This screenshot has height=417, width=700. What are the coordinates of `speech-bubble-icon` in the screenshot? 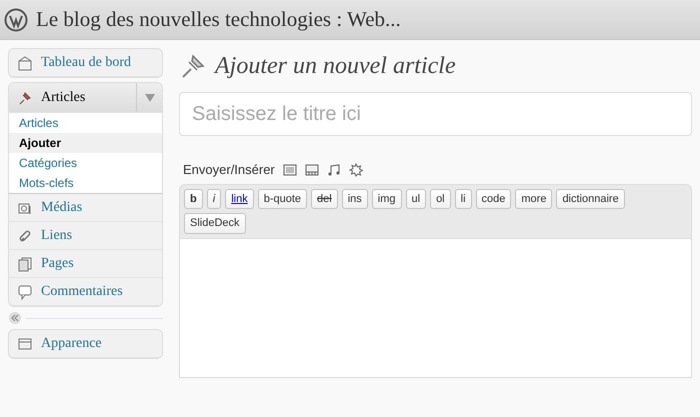 It's located at (25, 292).